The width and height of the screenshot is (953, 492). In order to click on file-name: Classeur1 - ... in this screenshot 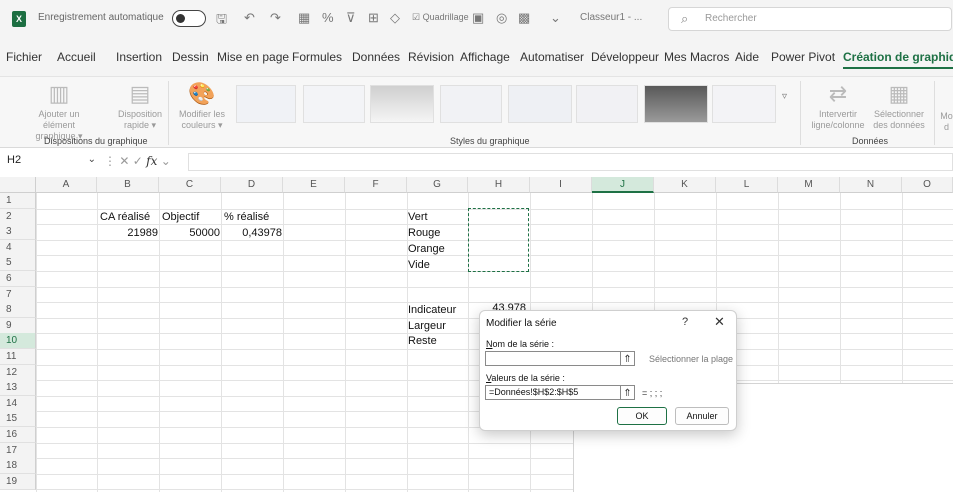, I will do `click(611, 17)`.